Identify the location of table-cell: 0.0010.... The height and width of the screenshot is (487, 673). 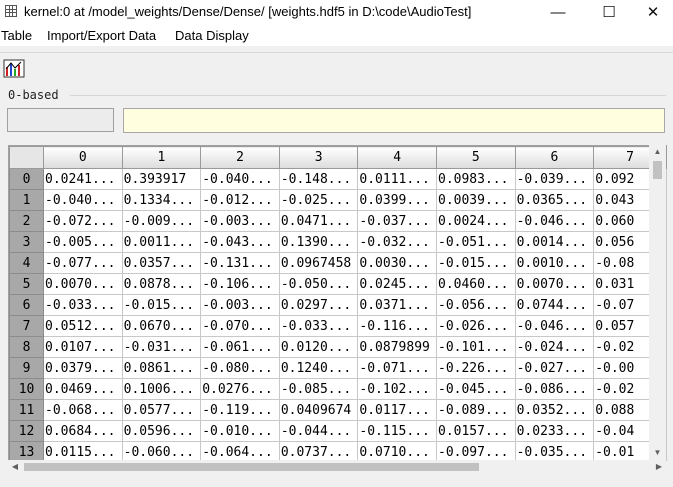
(554, 263).